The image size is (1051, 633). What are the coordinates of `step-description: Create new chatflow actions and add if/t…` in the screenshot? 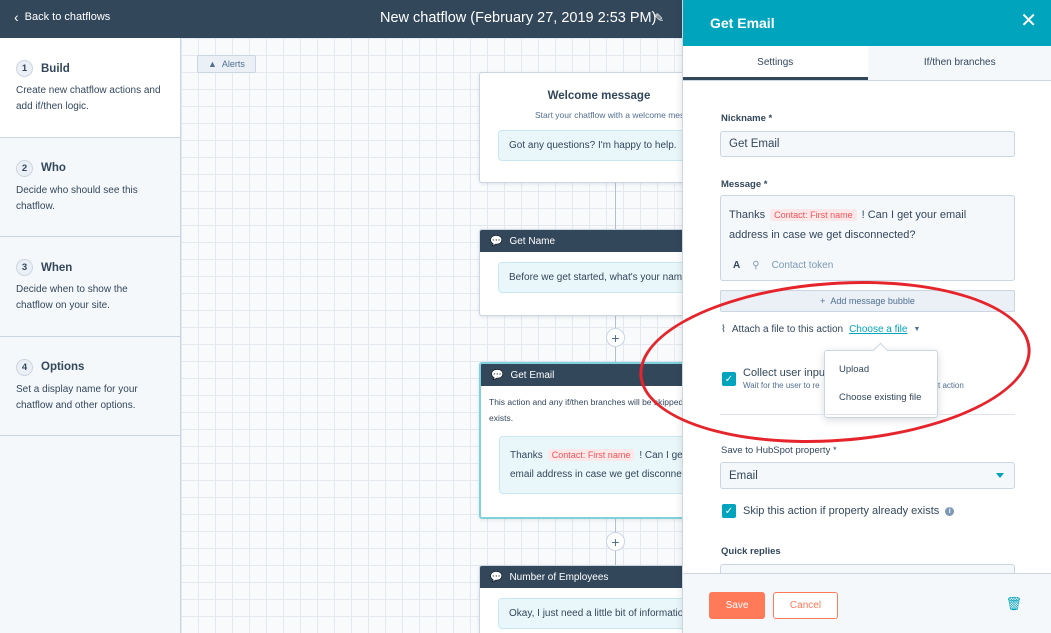 It's located at (88, 98).